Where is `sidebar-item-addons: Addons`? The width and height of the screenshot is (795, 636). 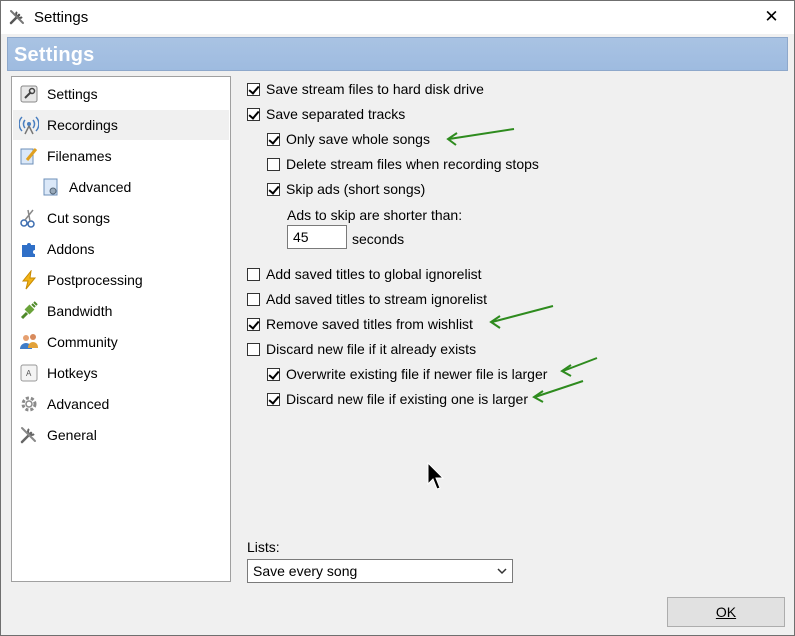 sidebar-item-addons: Addons is located at coordinates (121, 249).